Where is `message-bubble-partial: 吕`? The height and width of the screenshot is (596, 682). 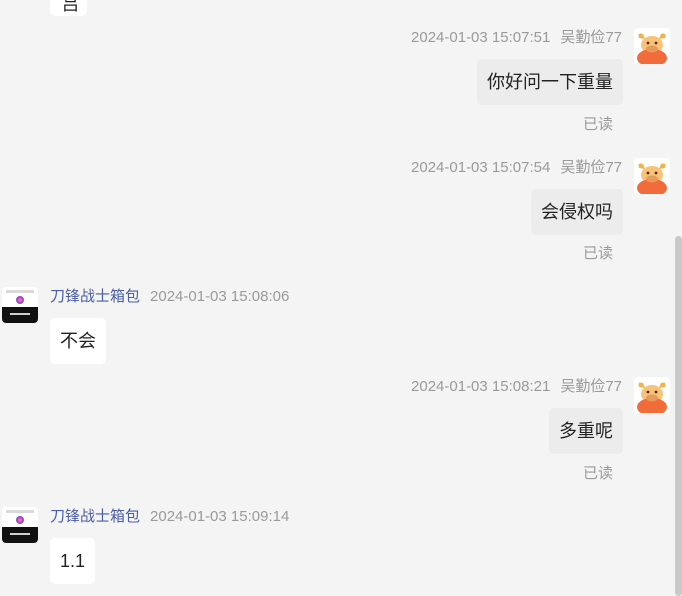 message-bubble-partial: 吕 is located at coordinates (68, 8).